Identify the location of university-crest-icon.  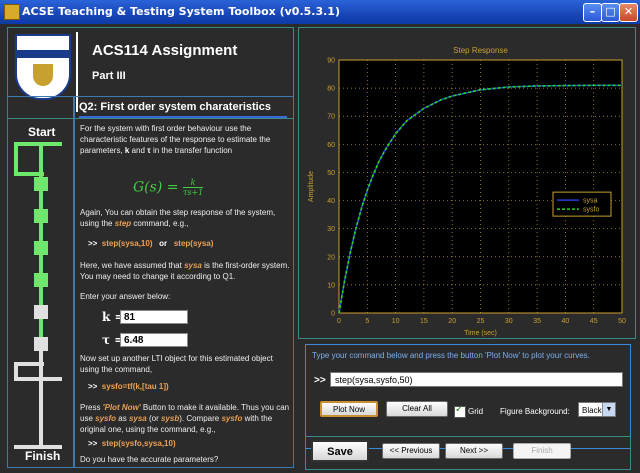
(43, 67).